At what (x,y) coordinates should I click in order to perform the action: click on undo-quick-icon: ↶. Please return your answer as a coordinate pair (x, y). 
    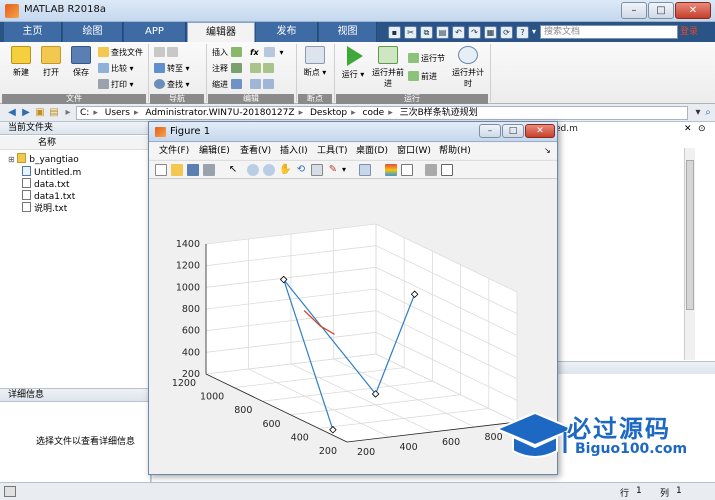
    Looking at the image, I should click on (458, 32).